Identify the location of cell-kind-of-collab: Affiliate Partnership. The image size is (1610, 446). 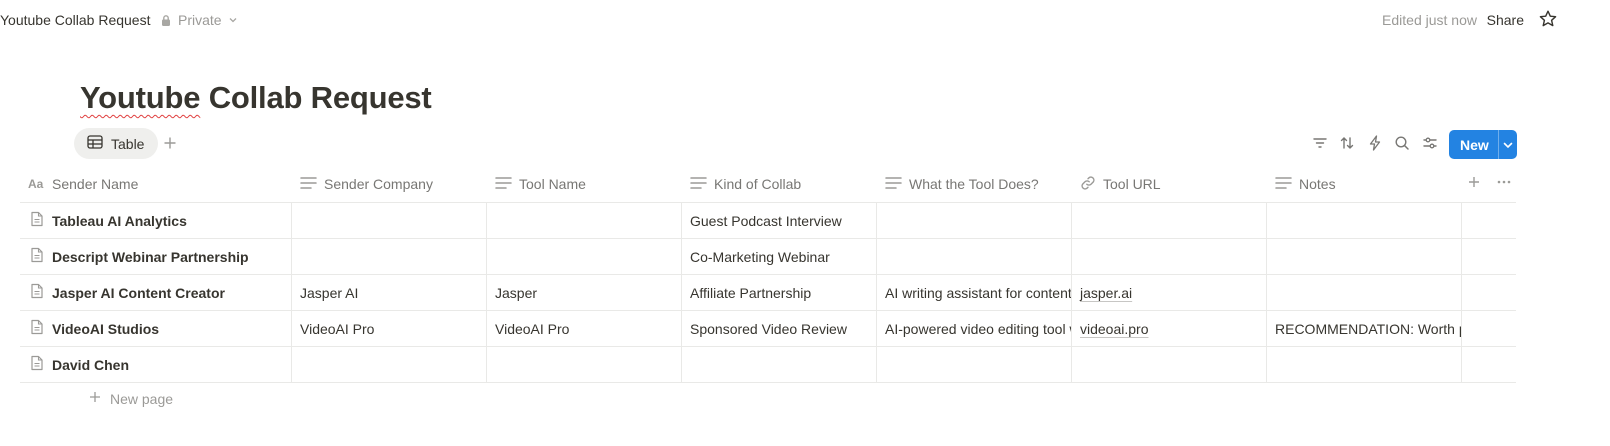
(779, 292).